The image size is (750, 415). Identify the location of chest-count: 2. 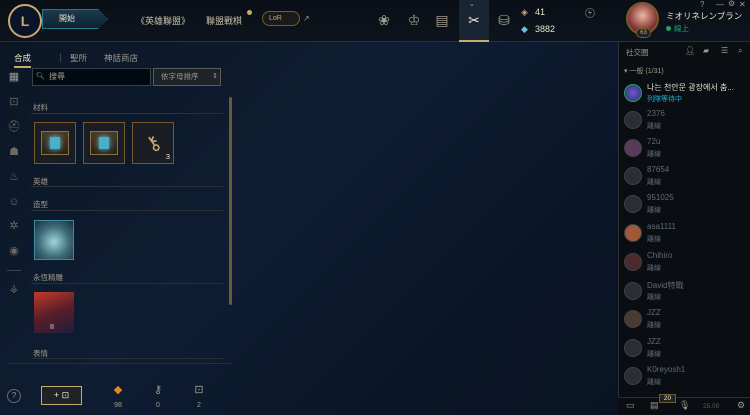
(199, 405).